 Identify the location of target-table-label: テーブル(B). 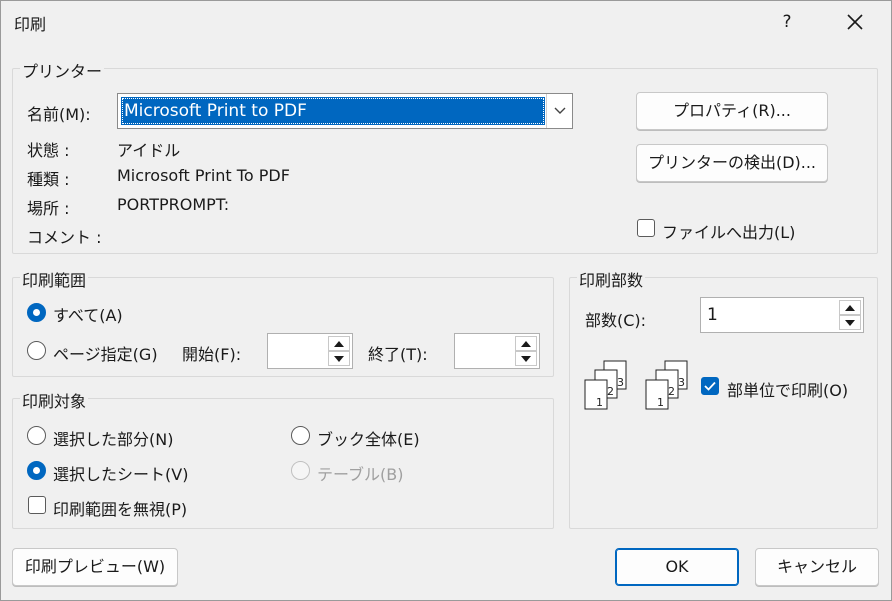
(360, 474).